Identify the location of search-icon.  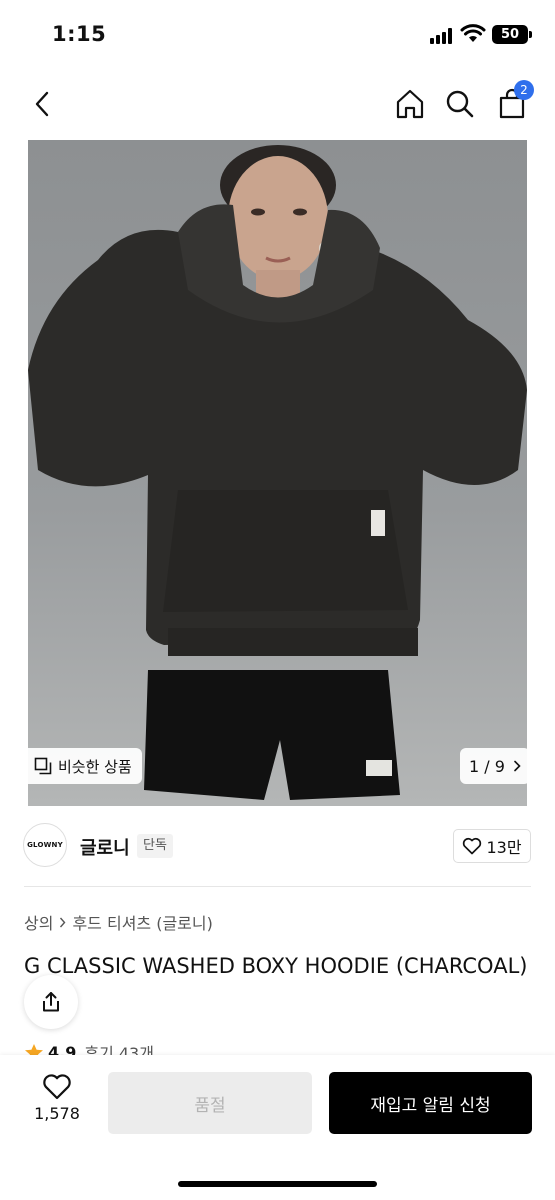
(460, 104).